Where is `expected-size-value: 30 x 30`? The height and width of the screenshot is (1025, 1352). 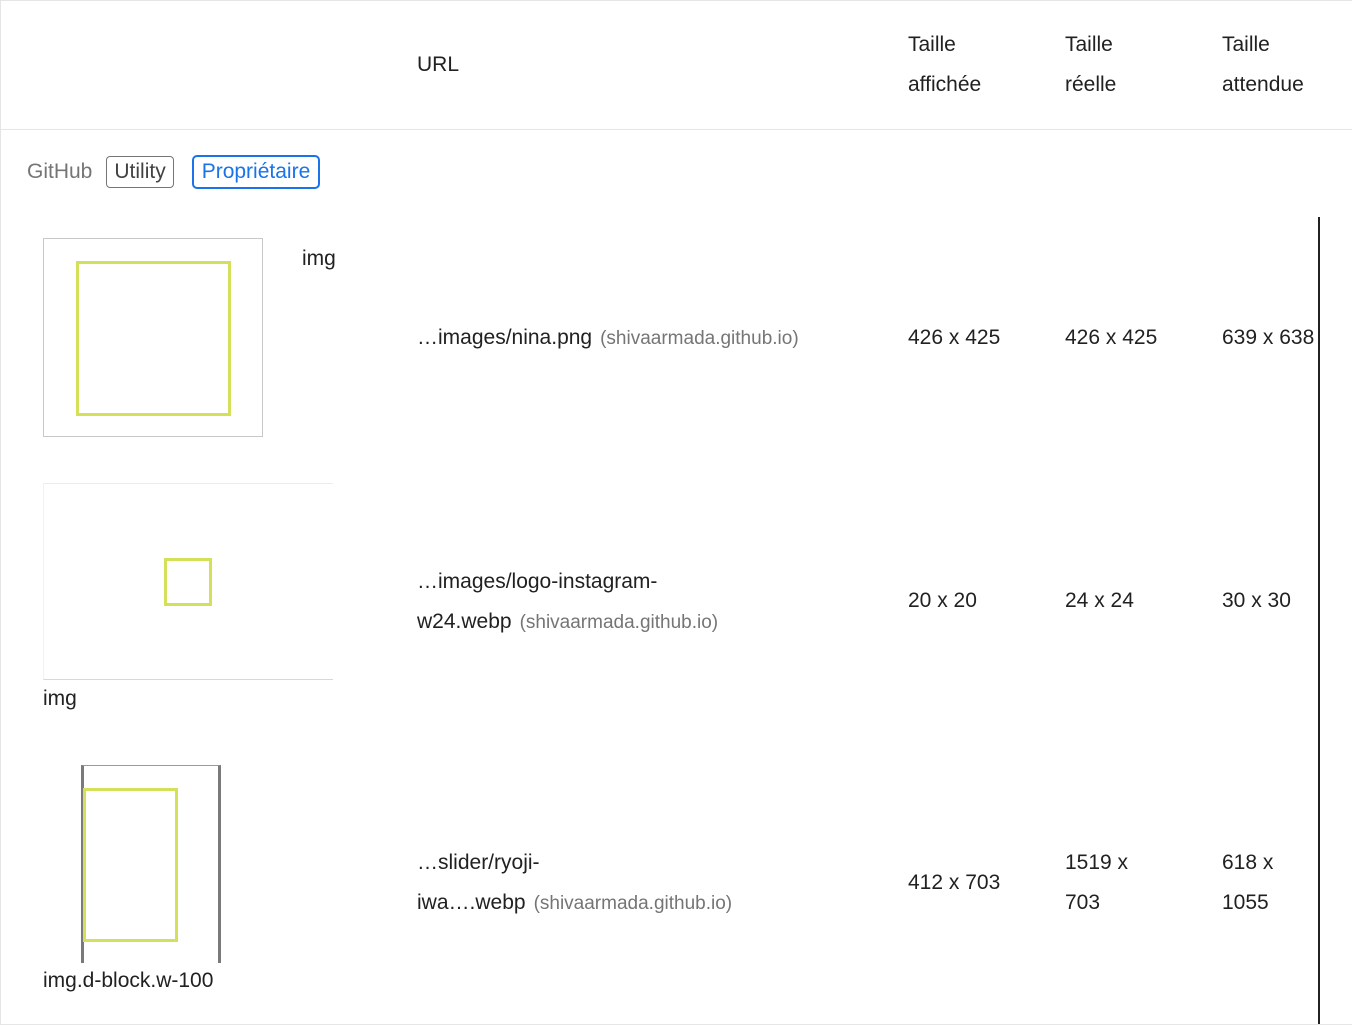 expected-size-value: 30 x 30 is located at coordinates (1256, 600).